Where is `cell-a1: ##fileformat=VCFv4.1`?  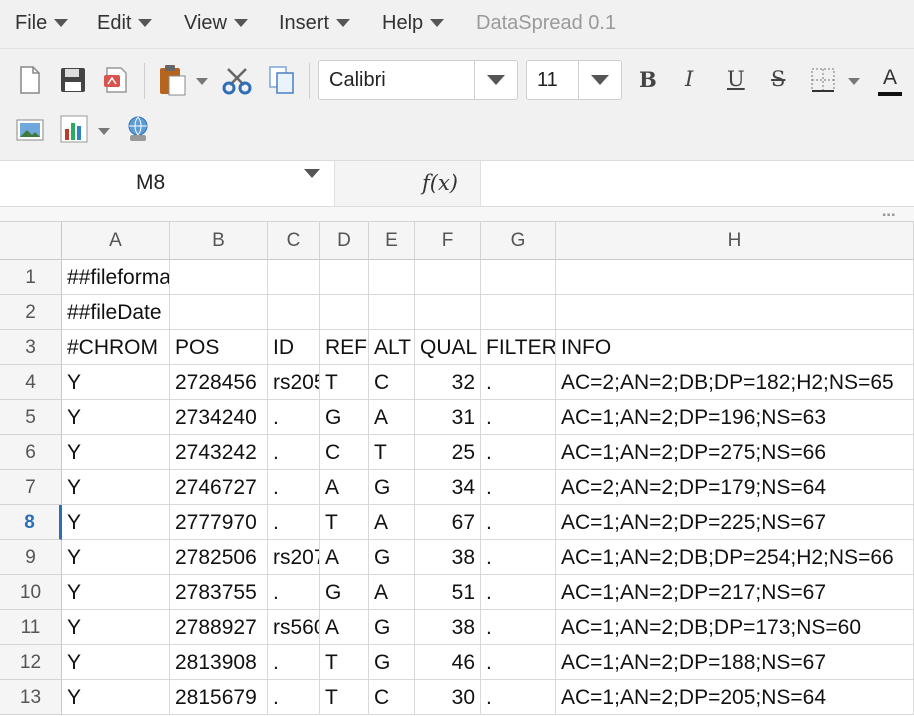 cell-a1: ##fileformat=VCFv4.1 is located at coordinates (116, 277).